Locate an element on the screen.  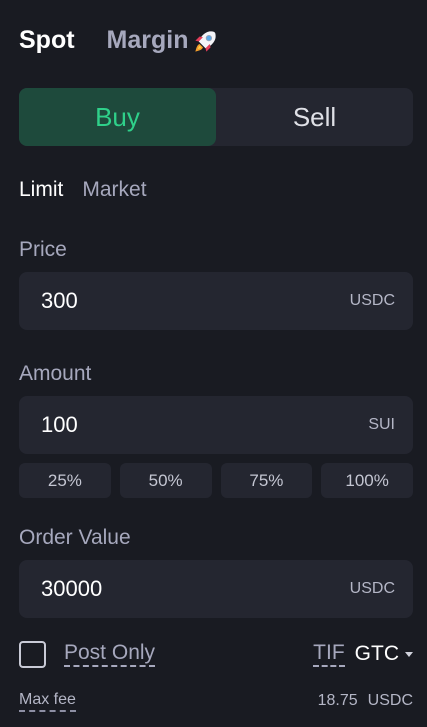
price-input: 300 USDC is located at coordinates (216, 301).